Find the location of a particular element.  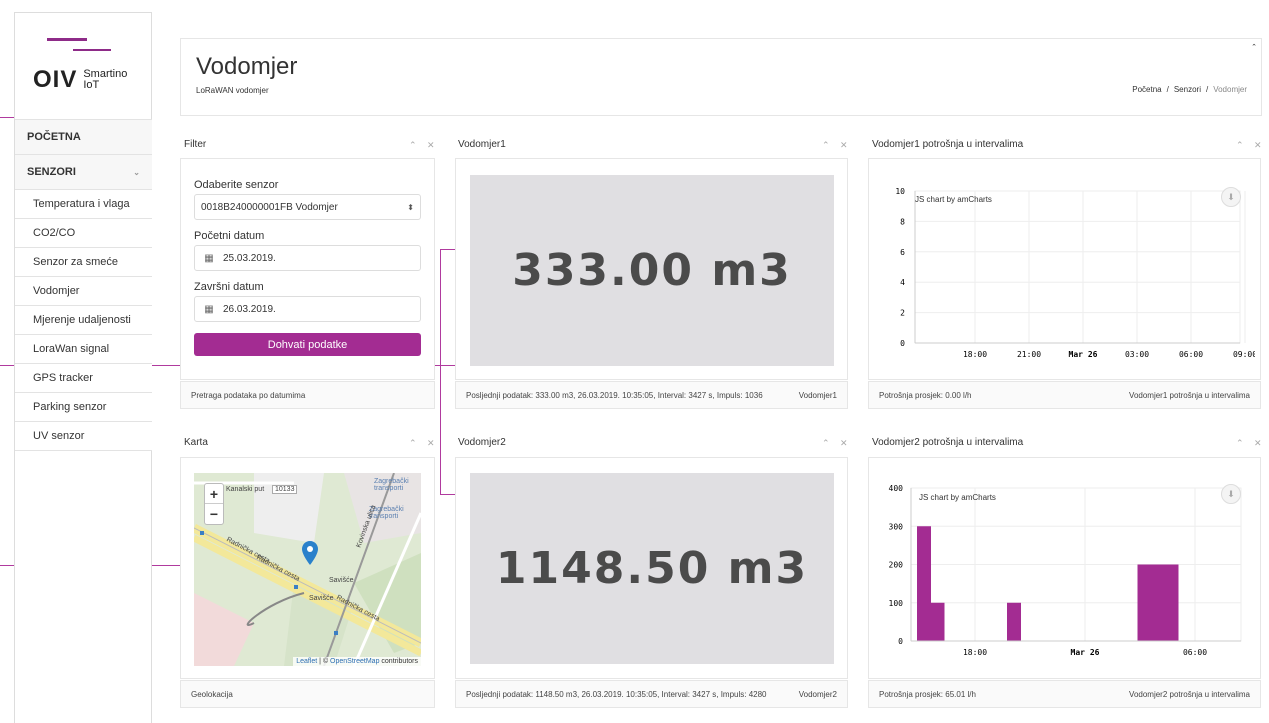

filter-title: Filter is located at coordinates (195, 144).